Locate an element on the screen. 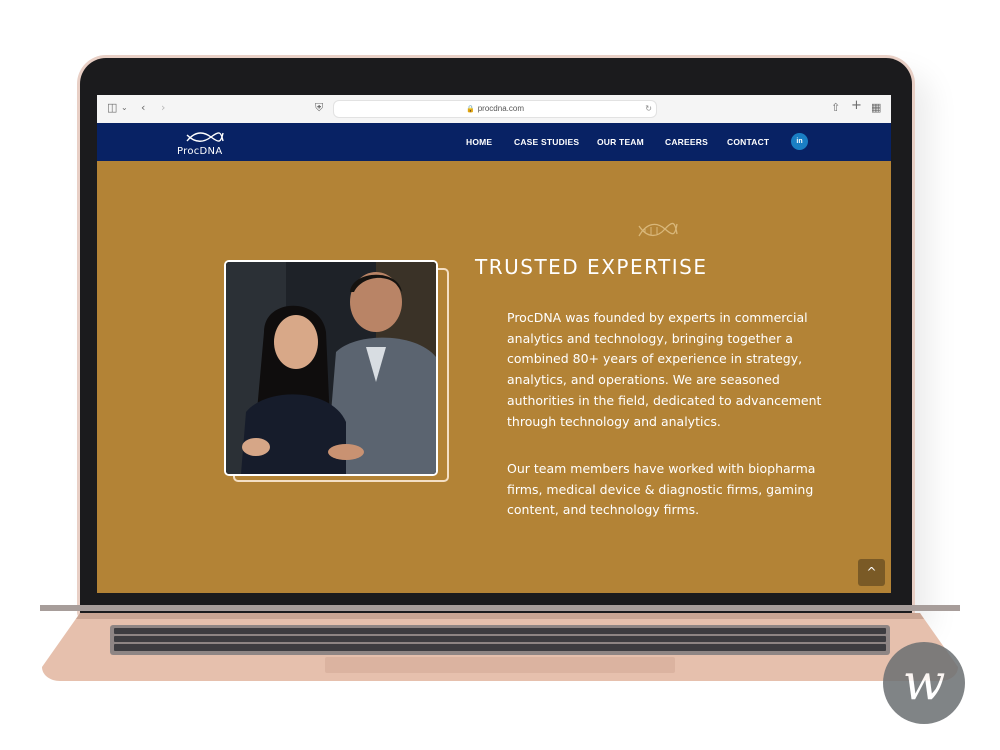  reload-icon: ↻ is located at coordinates (648, 109).